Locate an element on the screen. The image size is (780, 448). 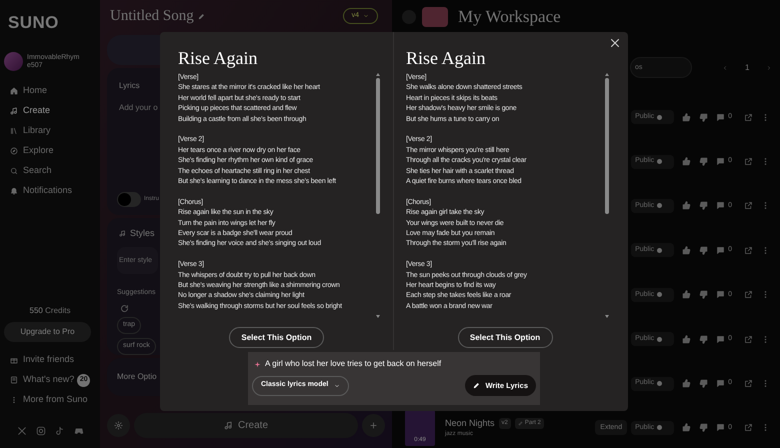
close-icon is located at coordinates (615, 43).